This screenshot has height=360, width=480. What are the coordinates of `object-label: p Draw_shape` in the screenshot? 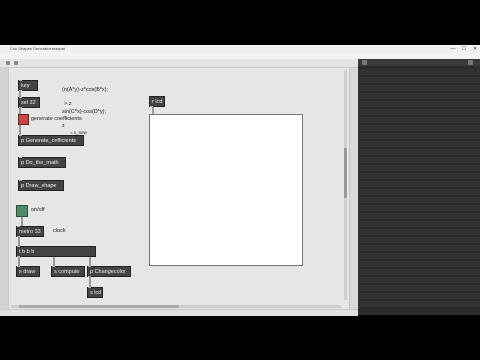 It's located at (39, 186).